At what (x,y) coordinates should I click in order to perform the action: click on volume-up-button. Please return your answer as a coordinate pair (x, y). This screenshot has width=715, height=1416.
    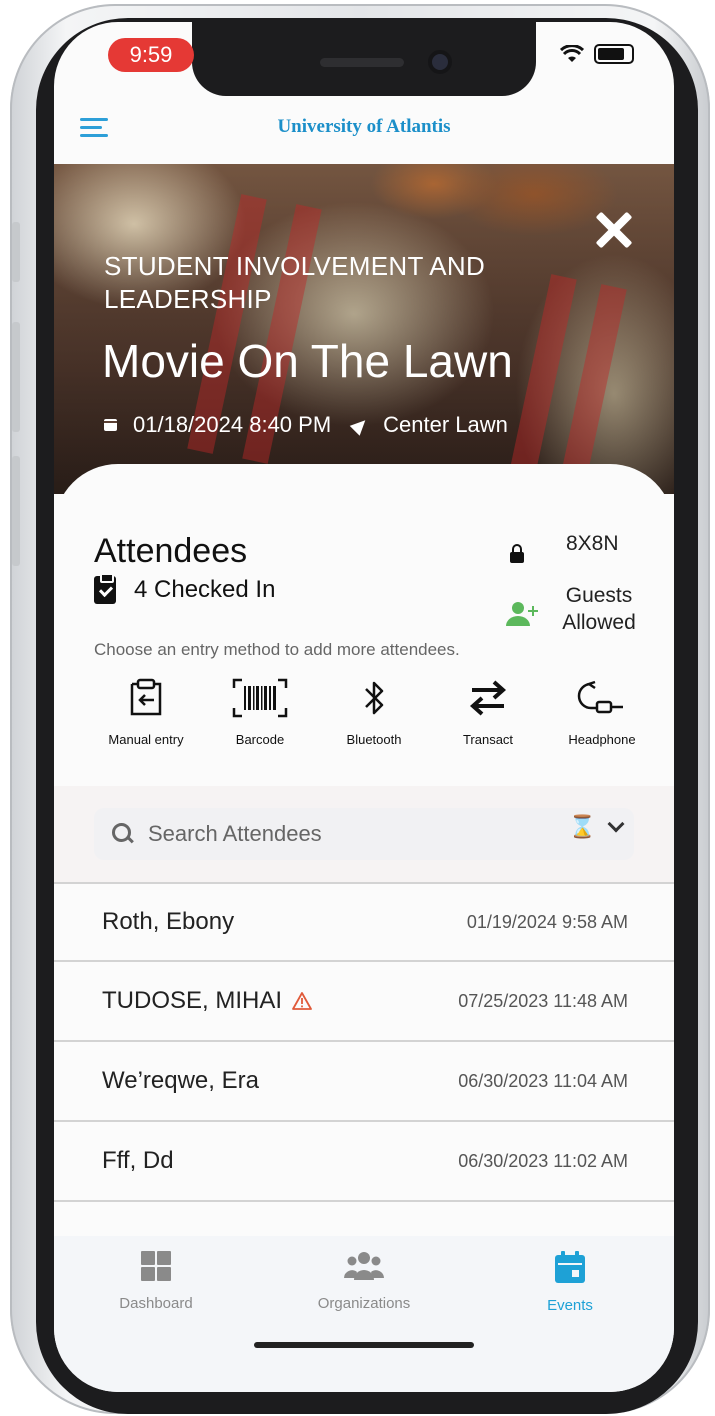
    Looking at the image, I should click on (16, 377).